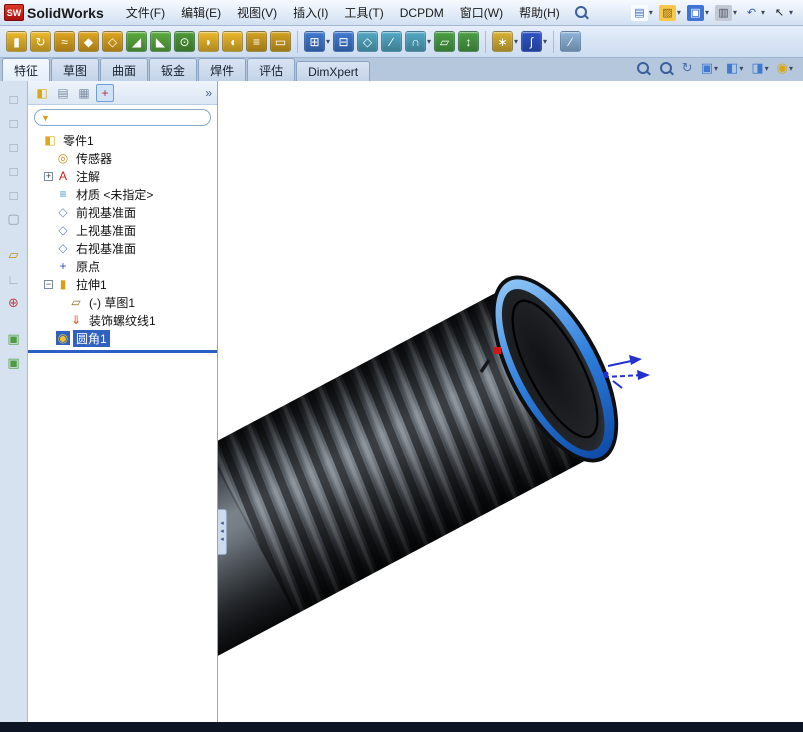  What do you see at coordinates (581, 12) in the screenshot?
I see `search-icon` at bounding box center [581, 12].